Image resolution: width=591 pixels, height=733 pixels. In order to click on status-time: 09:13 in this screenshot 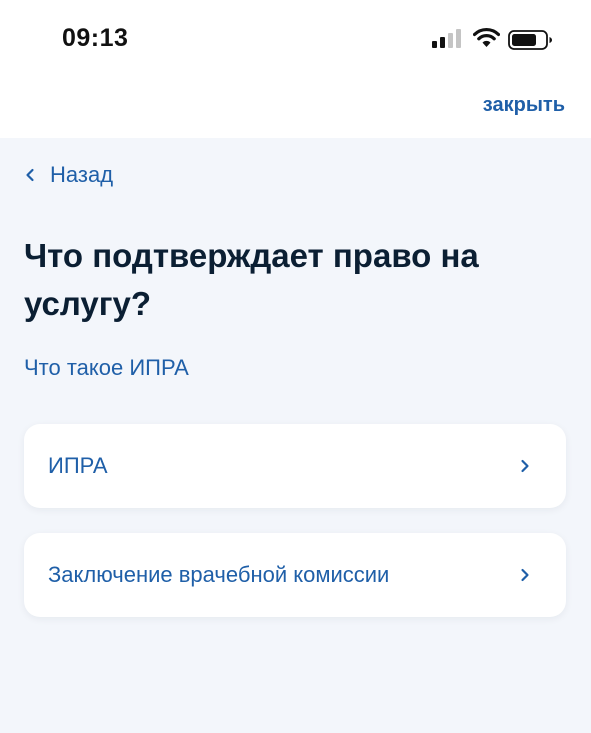, I will do `click(95, 38)`.